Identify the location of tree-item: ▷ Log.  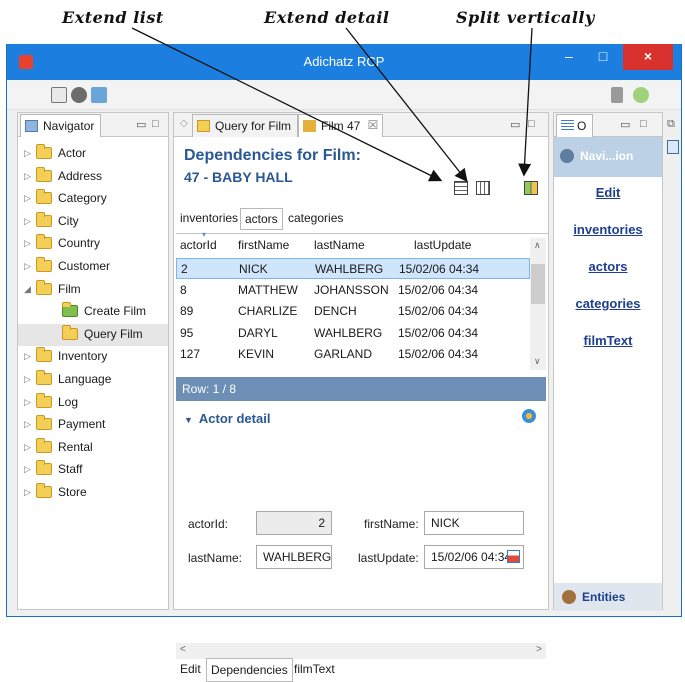
(93, 403).